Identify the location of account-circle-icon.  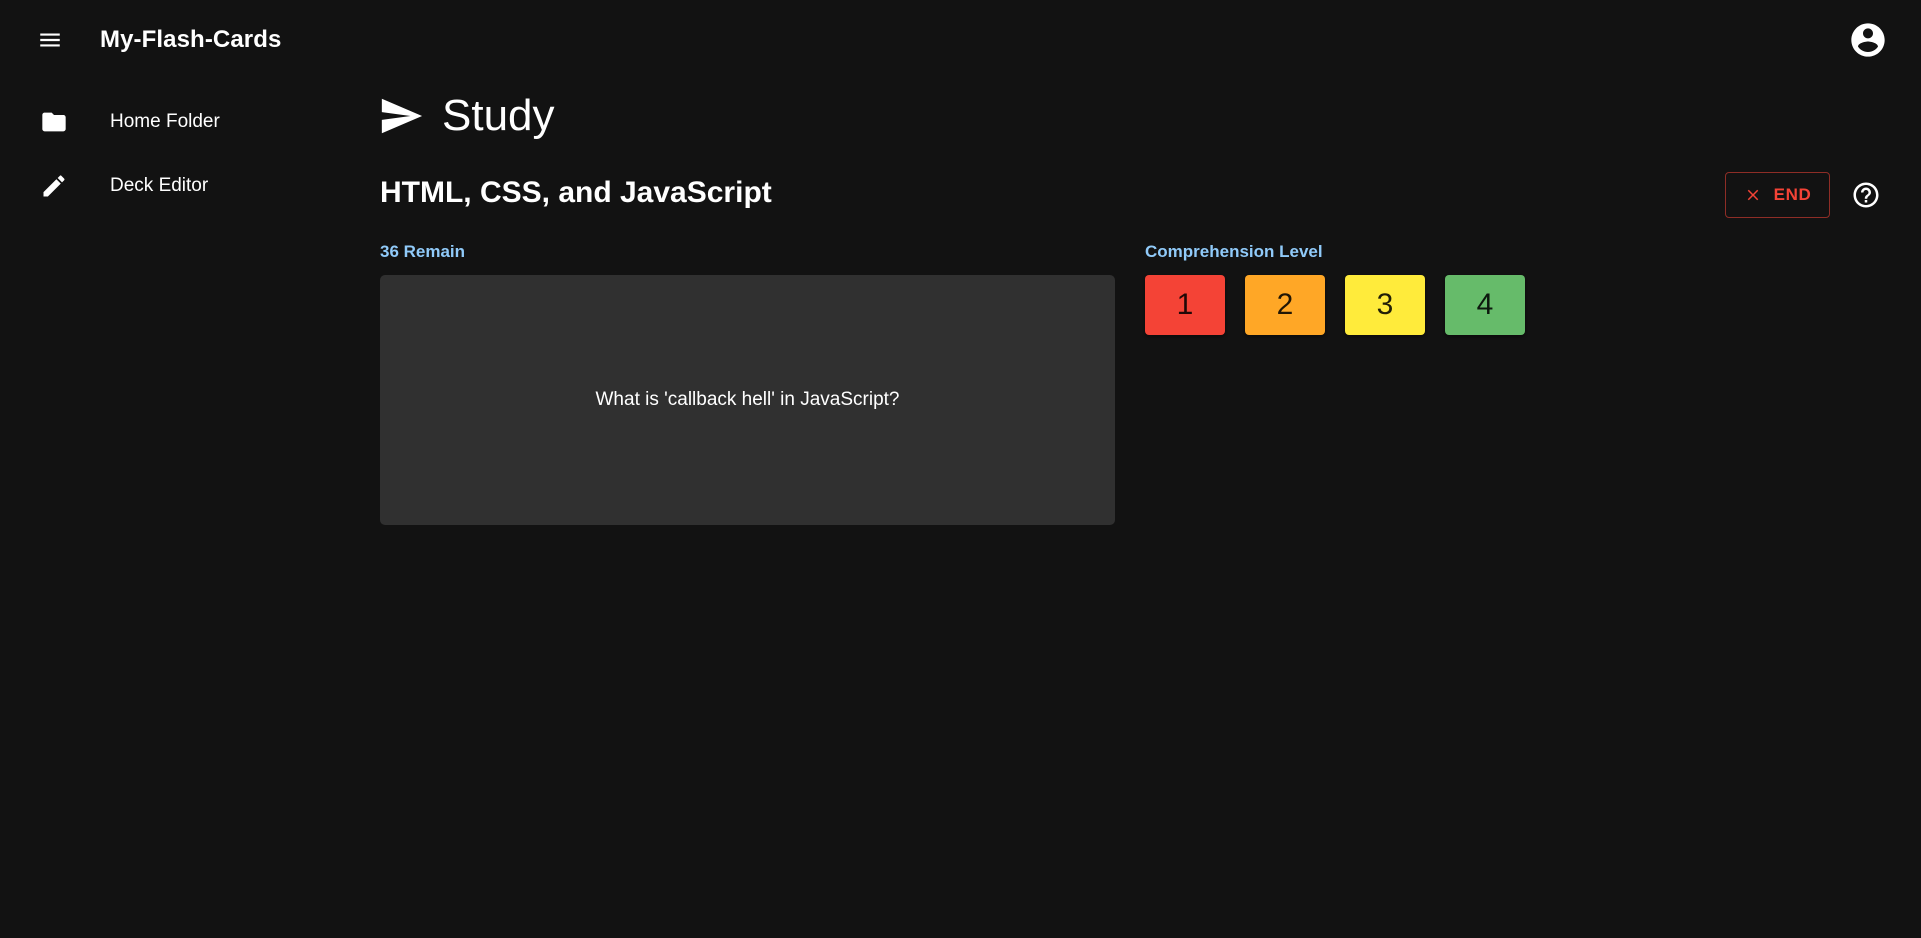
(1868, 40).